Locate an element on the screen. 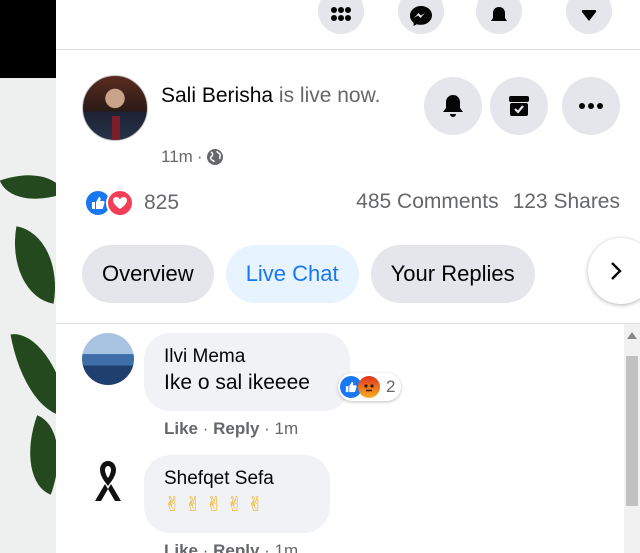  notifications-button is located at coordinates (499, 17).